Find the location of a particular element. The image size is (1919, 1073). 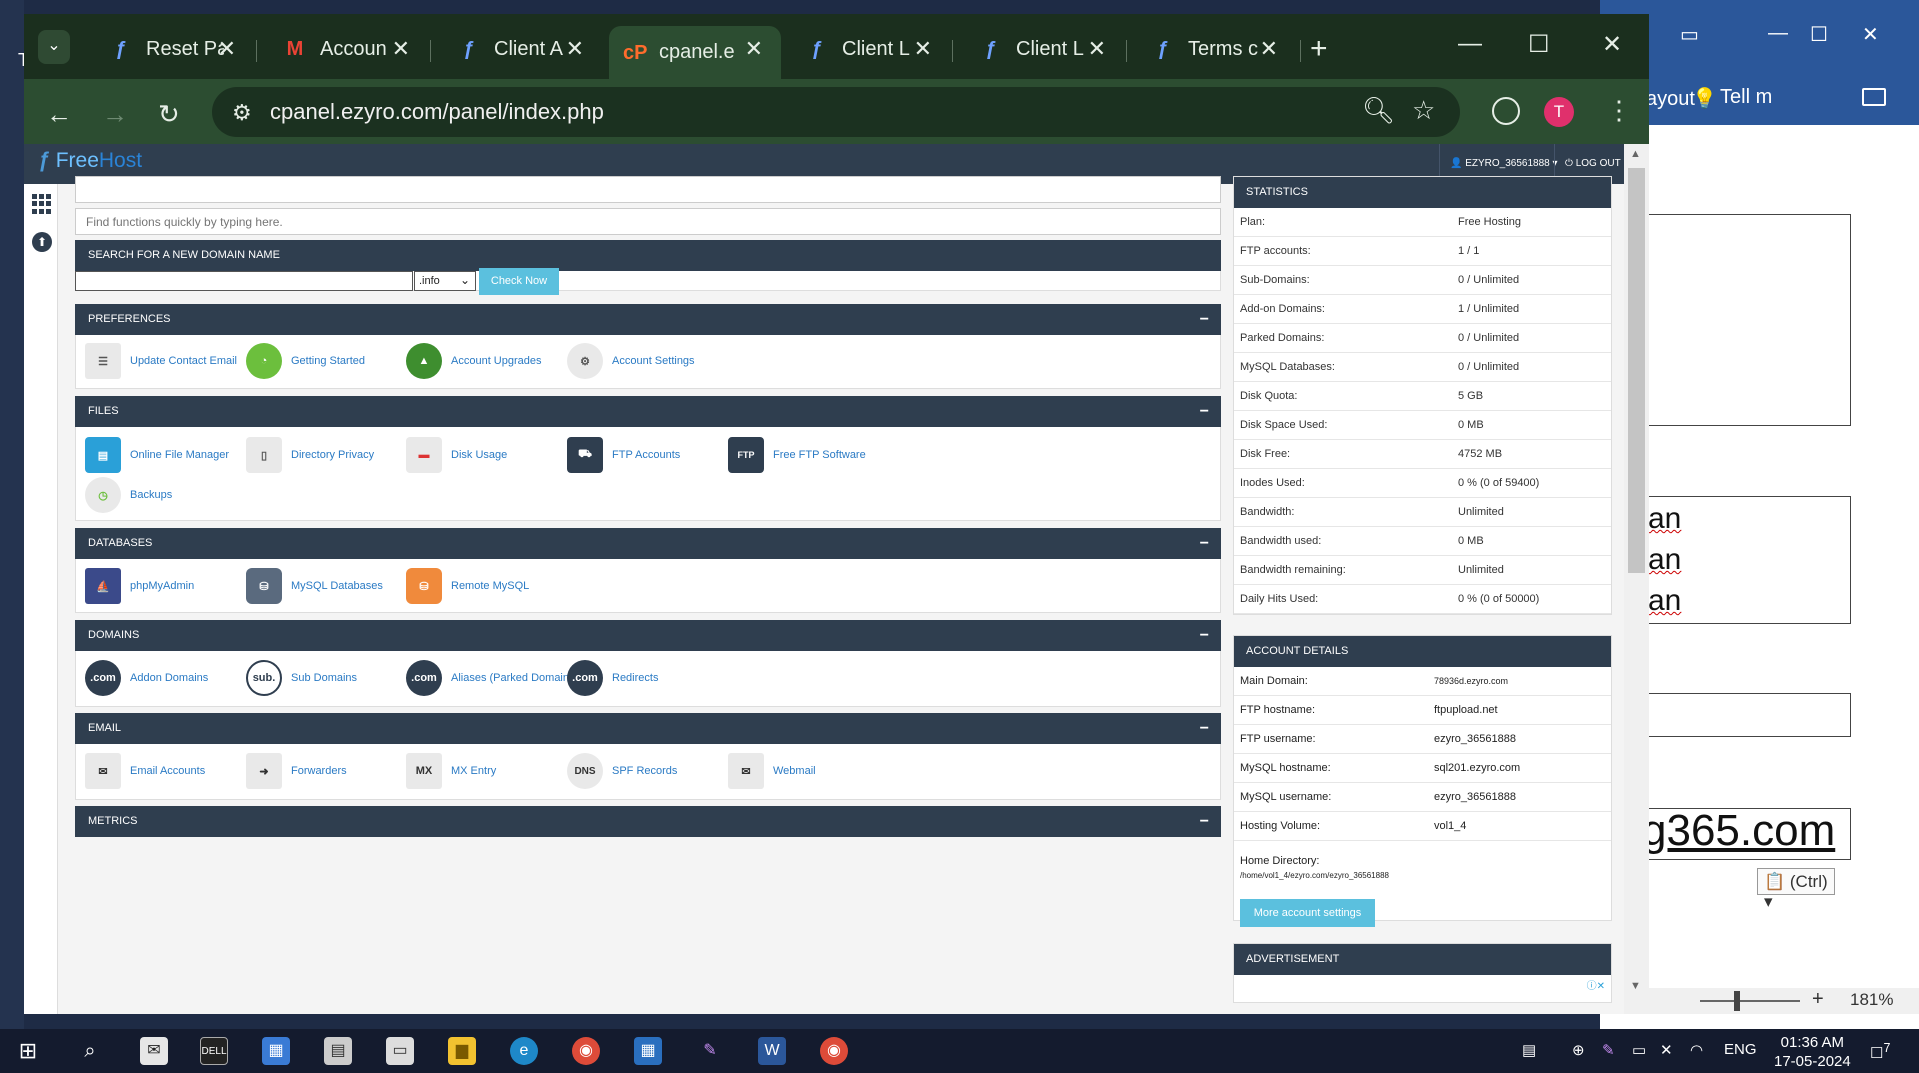

dell-icon: DELL is located at coordinates (214, 1051).